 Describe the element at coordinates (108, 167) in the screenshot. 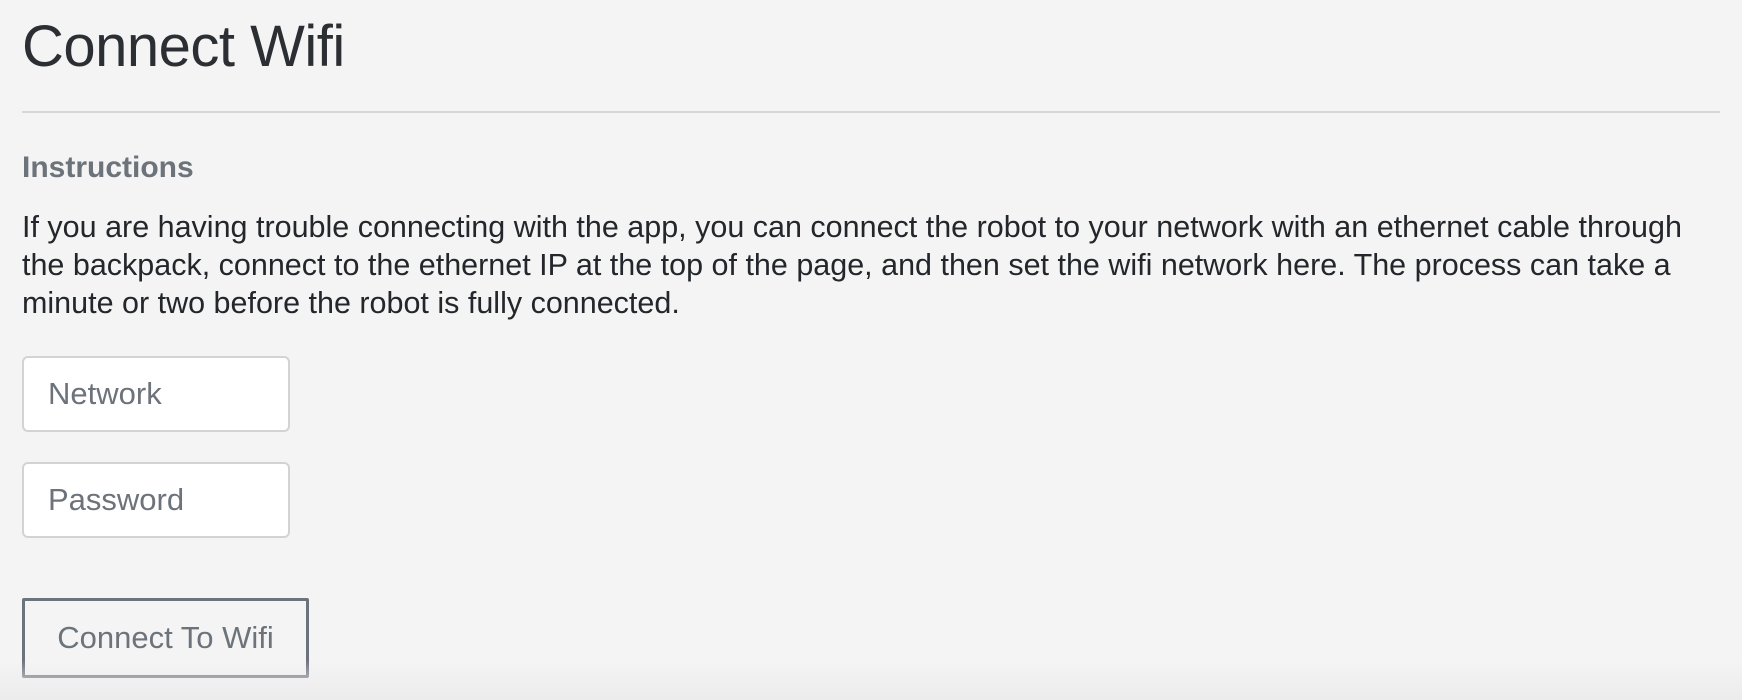

I see `instructions-heading: Instructions` at that location.